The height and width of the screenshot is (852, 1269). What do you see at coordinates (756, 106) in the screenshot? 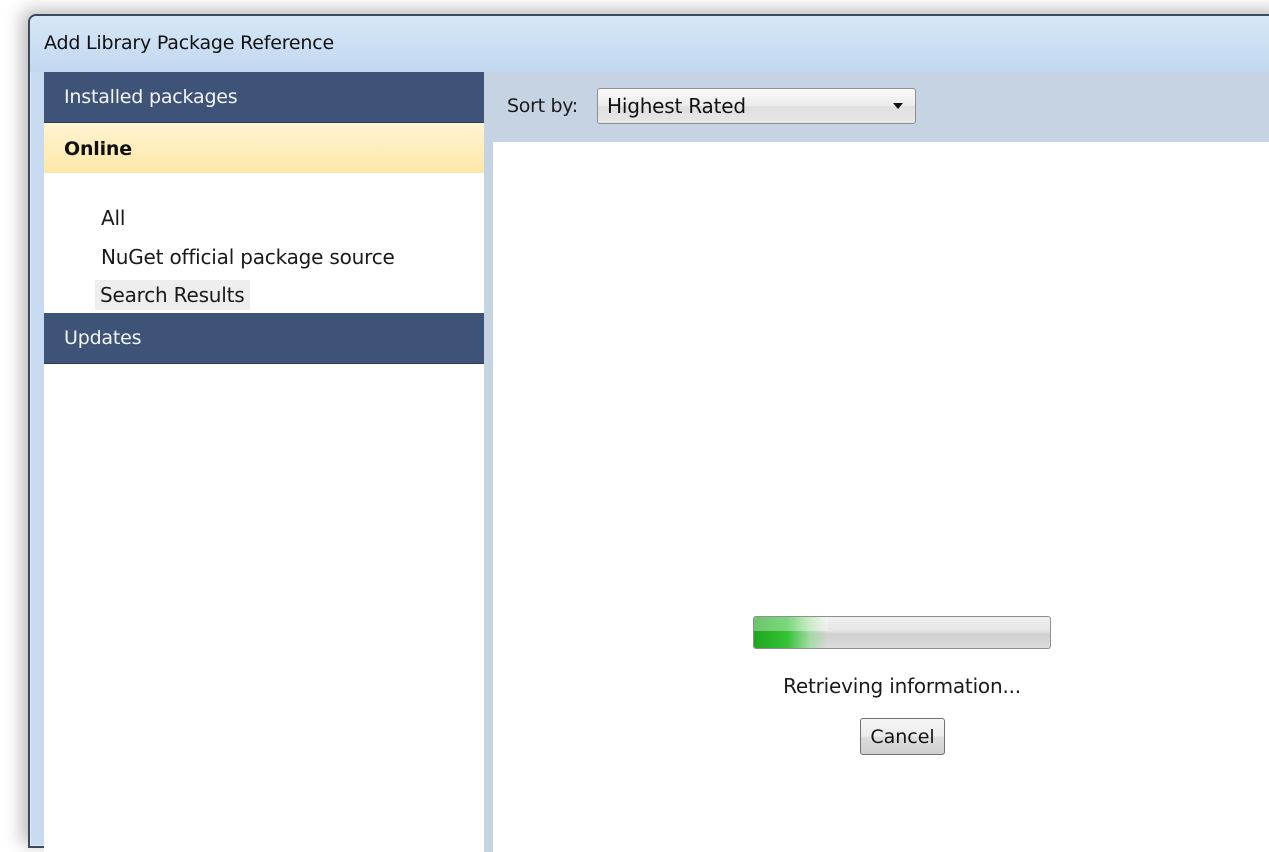
I see `sort-by-dropdown: Highest Rated` at bounding box center [756, 106].